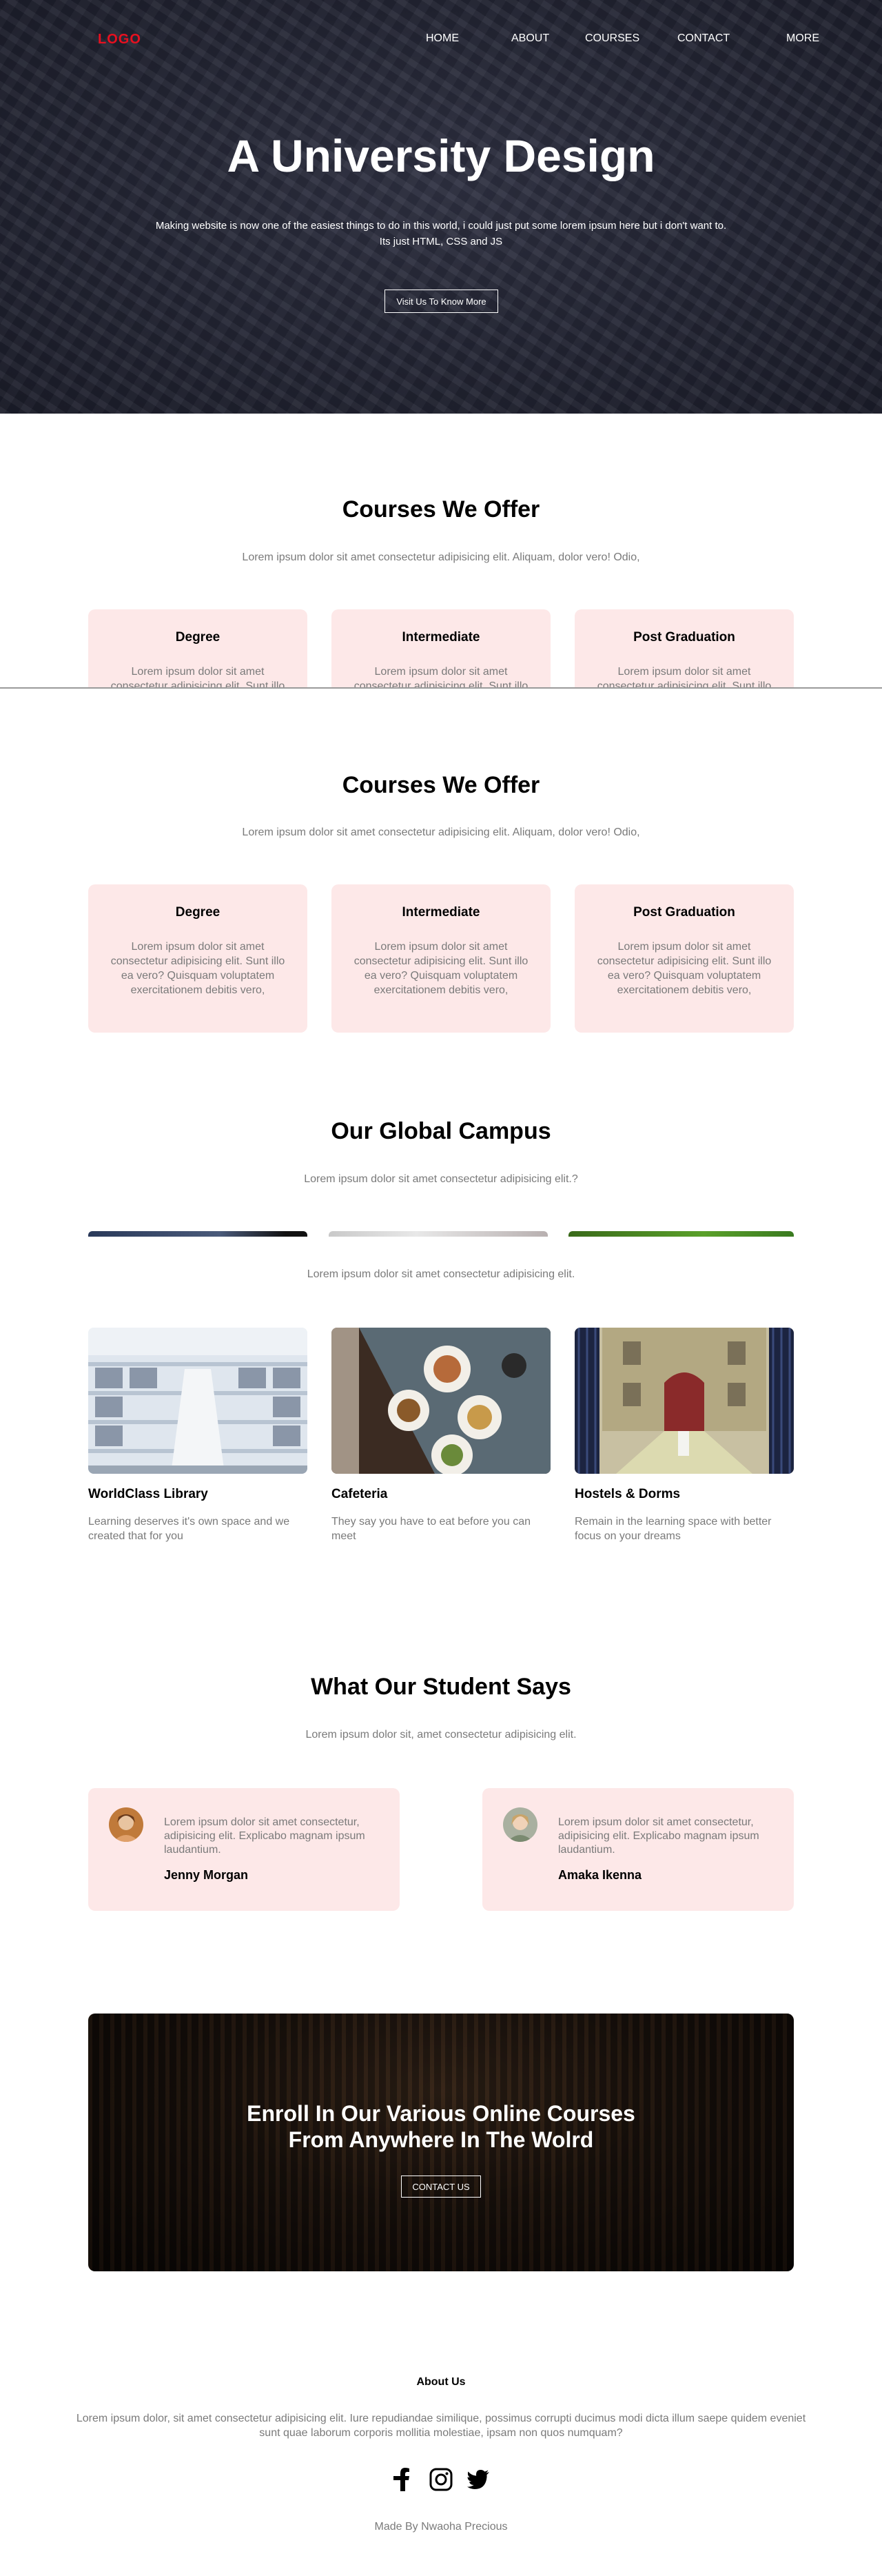 The width and height of the screenshot is (882, 2576). I want to click on enroll-title-line: Enroll In Our Various Online Courses, so click(441, 2113).